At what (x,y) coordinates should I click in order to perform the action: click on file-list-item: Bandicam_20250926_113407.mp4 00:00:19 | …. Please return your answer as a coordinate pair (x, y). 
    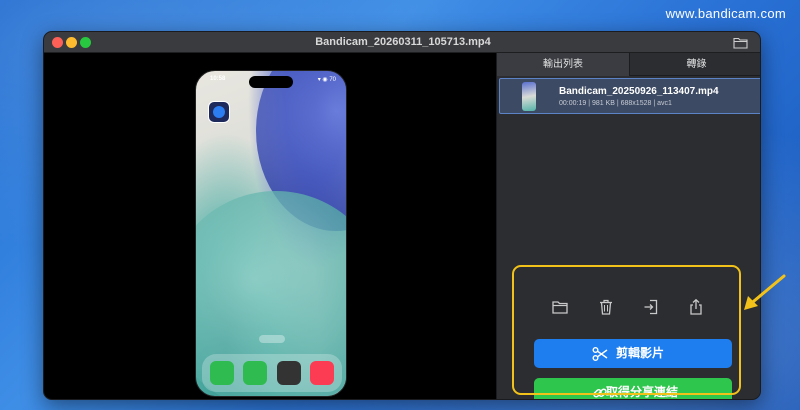
    Looking at the image, I should click on (629, 96).